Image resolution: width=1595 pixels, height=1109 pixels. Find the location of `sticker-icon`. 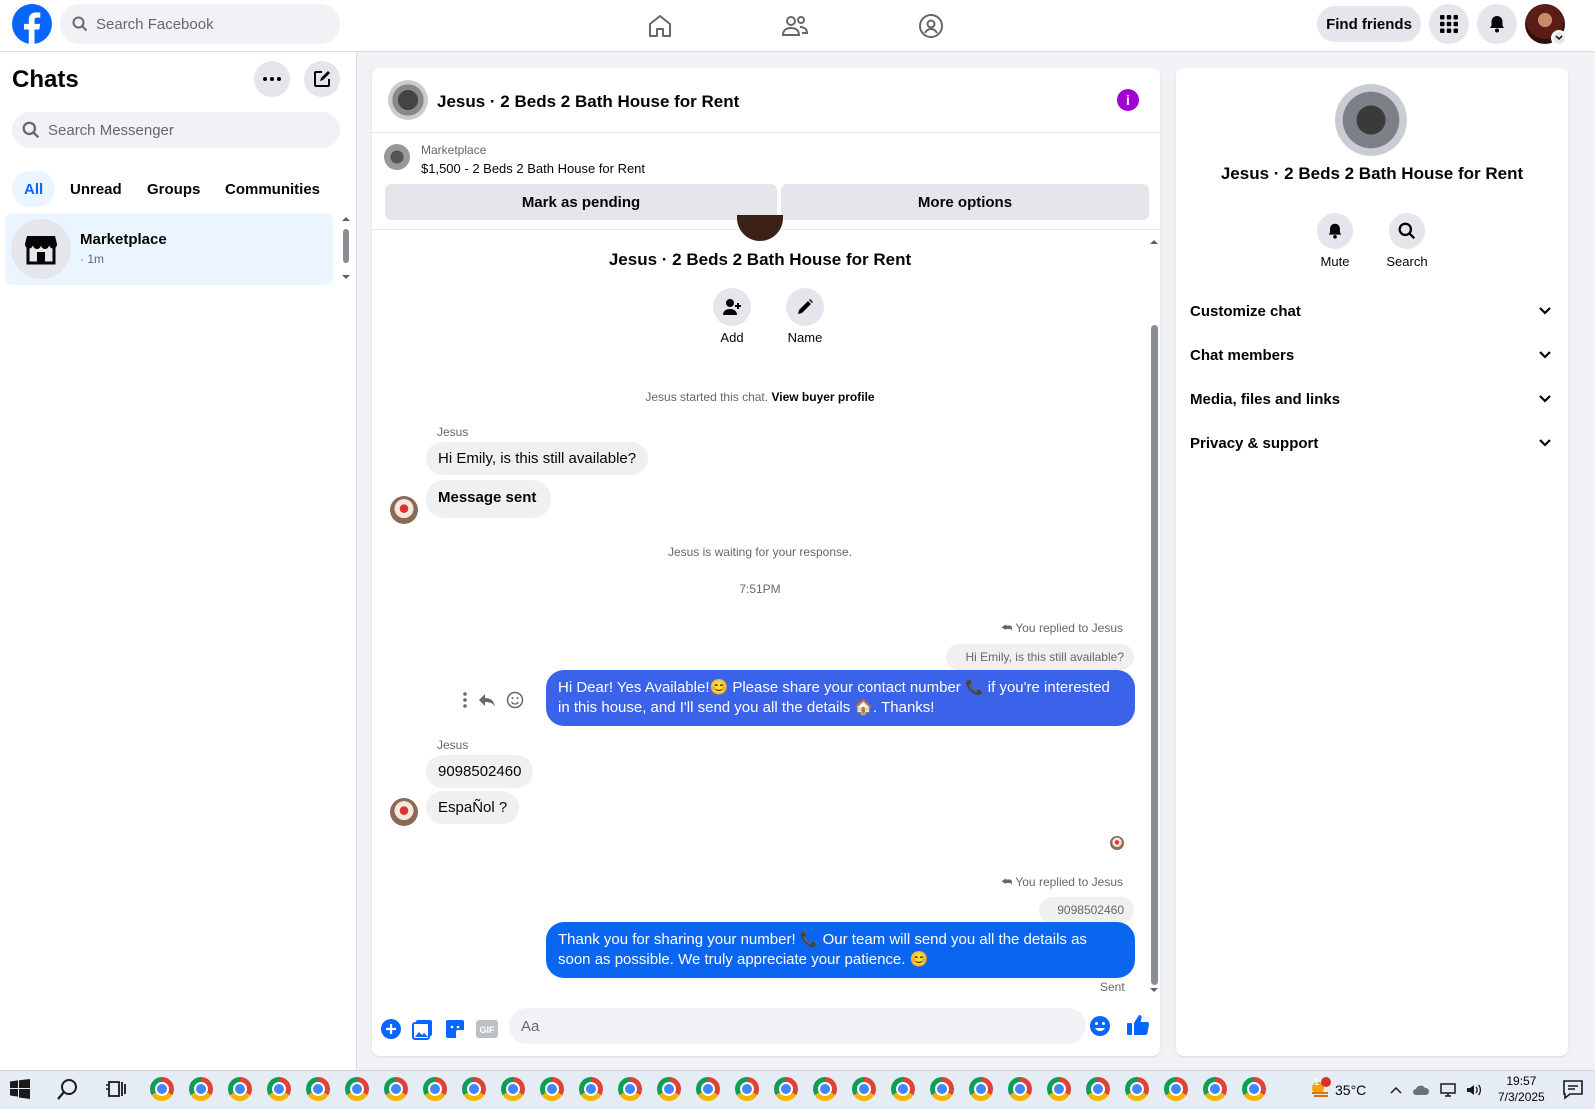

sticker-icon is located at coordinates (455, 1029).